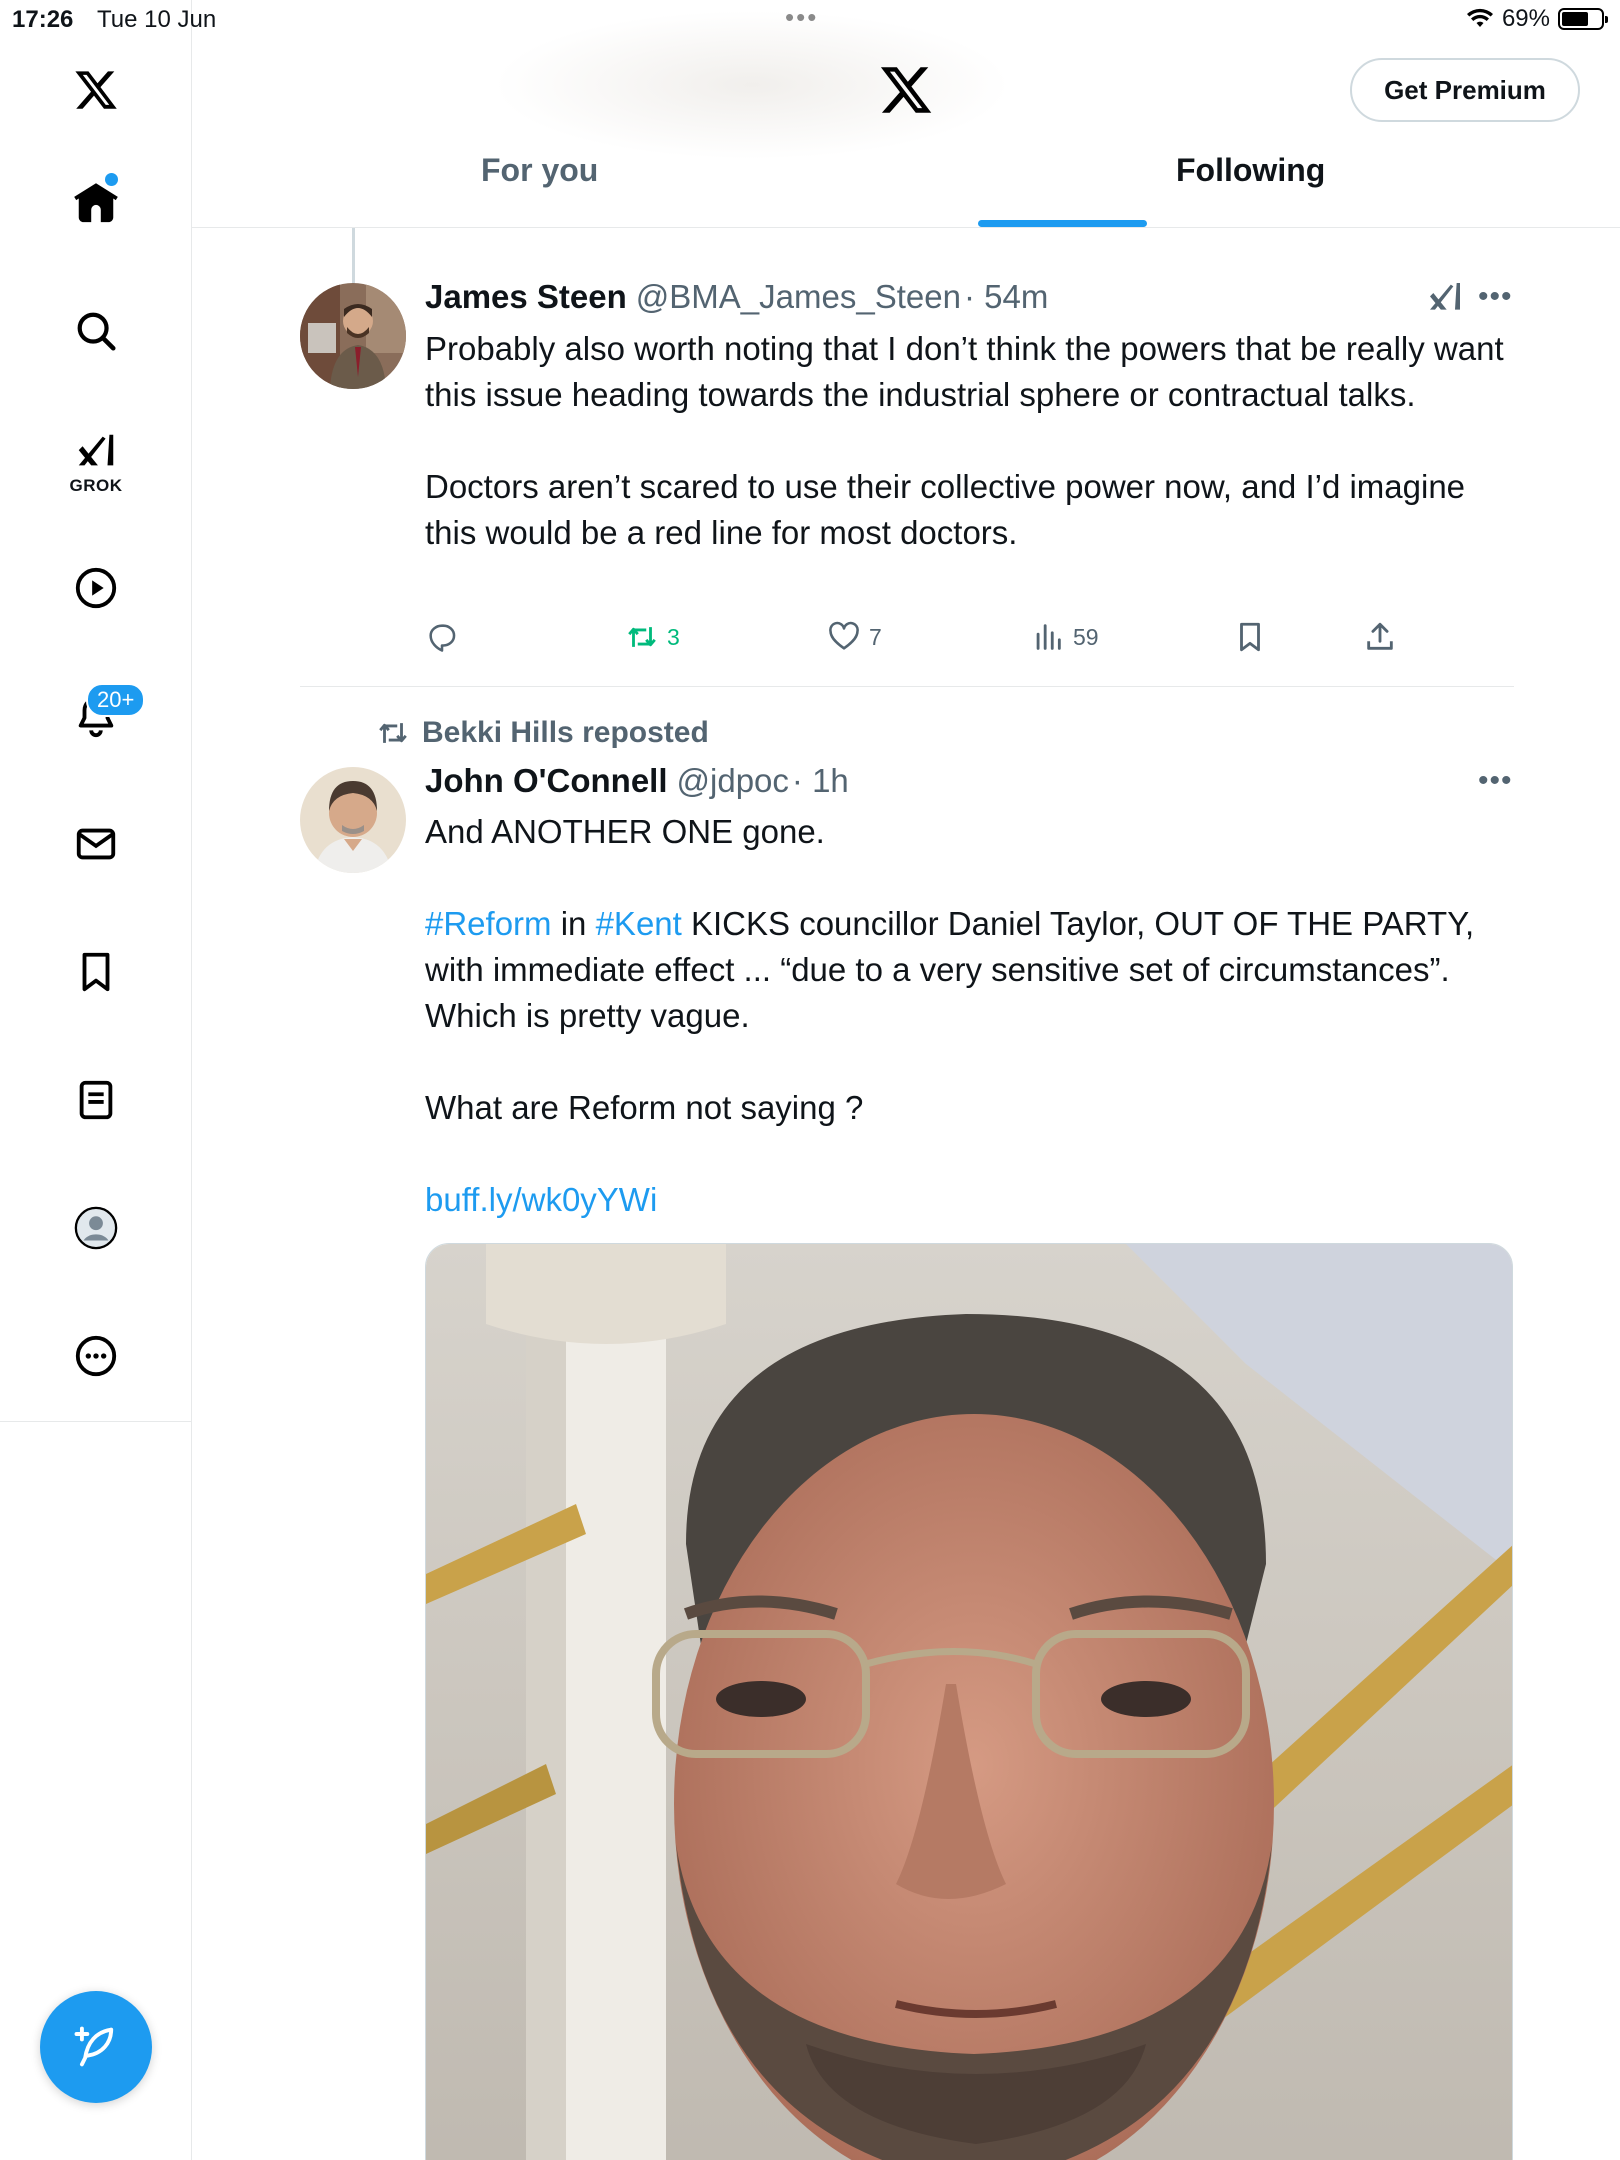 The height and width of the screenshot is (2160, 1620). What do you see at coordinates (43, 19) in the screenshot?
I see `status-time: 17:26` at bounding box center [43, 19].